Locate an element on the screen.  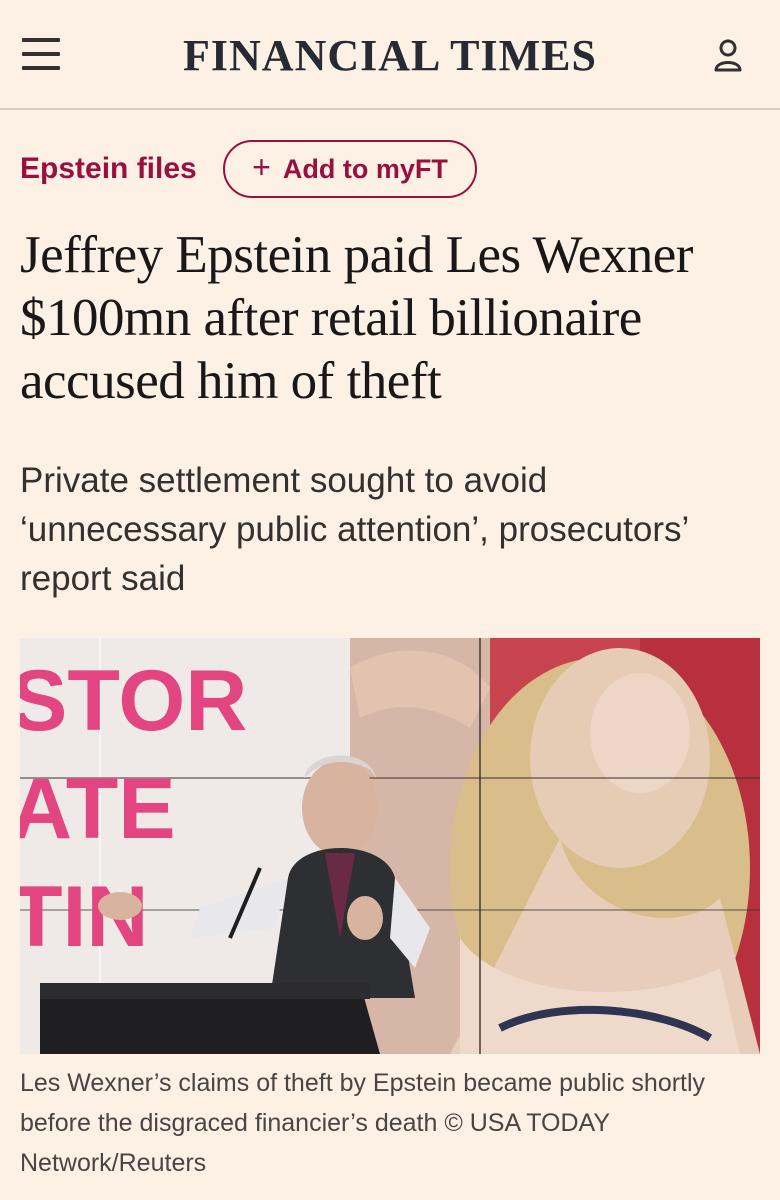
plus-icon: + is located at coordinates (261, 167).